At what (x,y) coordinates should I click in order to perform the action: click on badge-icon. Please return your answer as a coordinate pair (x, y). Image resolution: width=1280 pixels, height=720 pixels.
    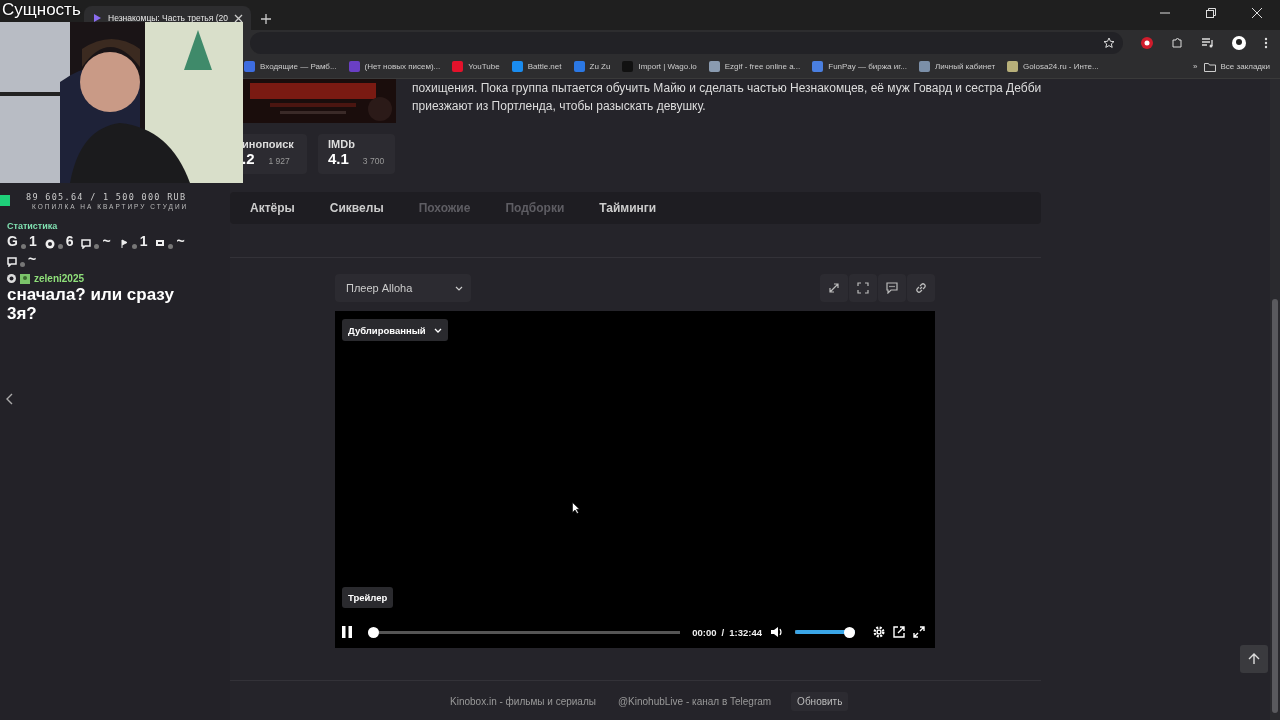
    Looking at the image, I should click on (11, 278).